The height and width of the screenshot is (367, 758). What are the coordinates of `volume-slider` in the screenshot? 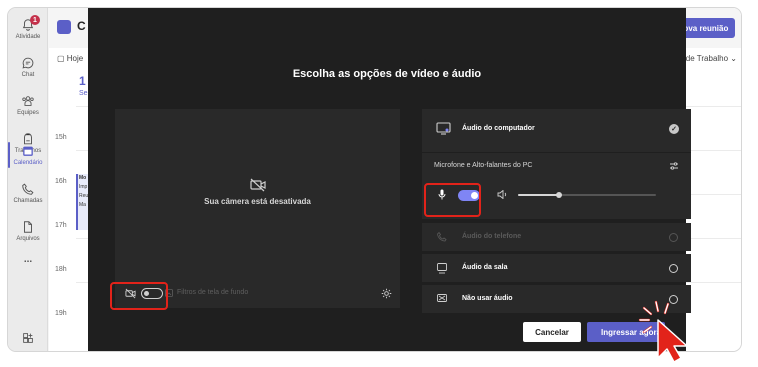 It's located at (587, 195).